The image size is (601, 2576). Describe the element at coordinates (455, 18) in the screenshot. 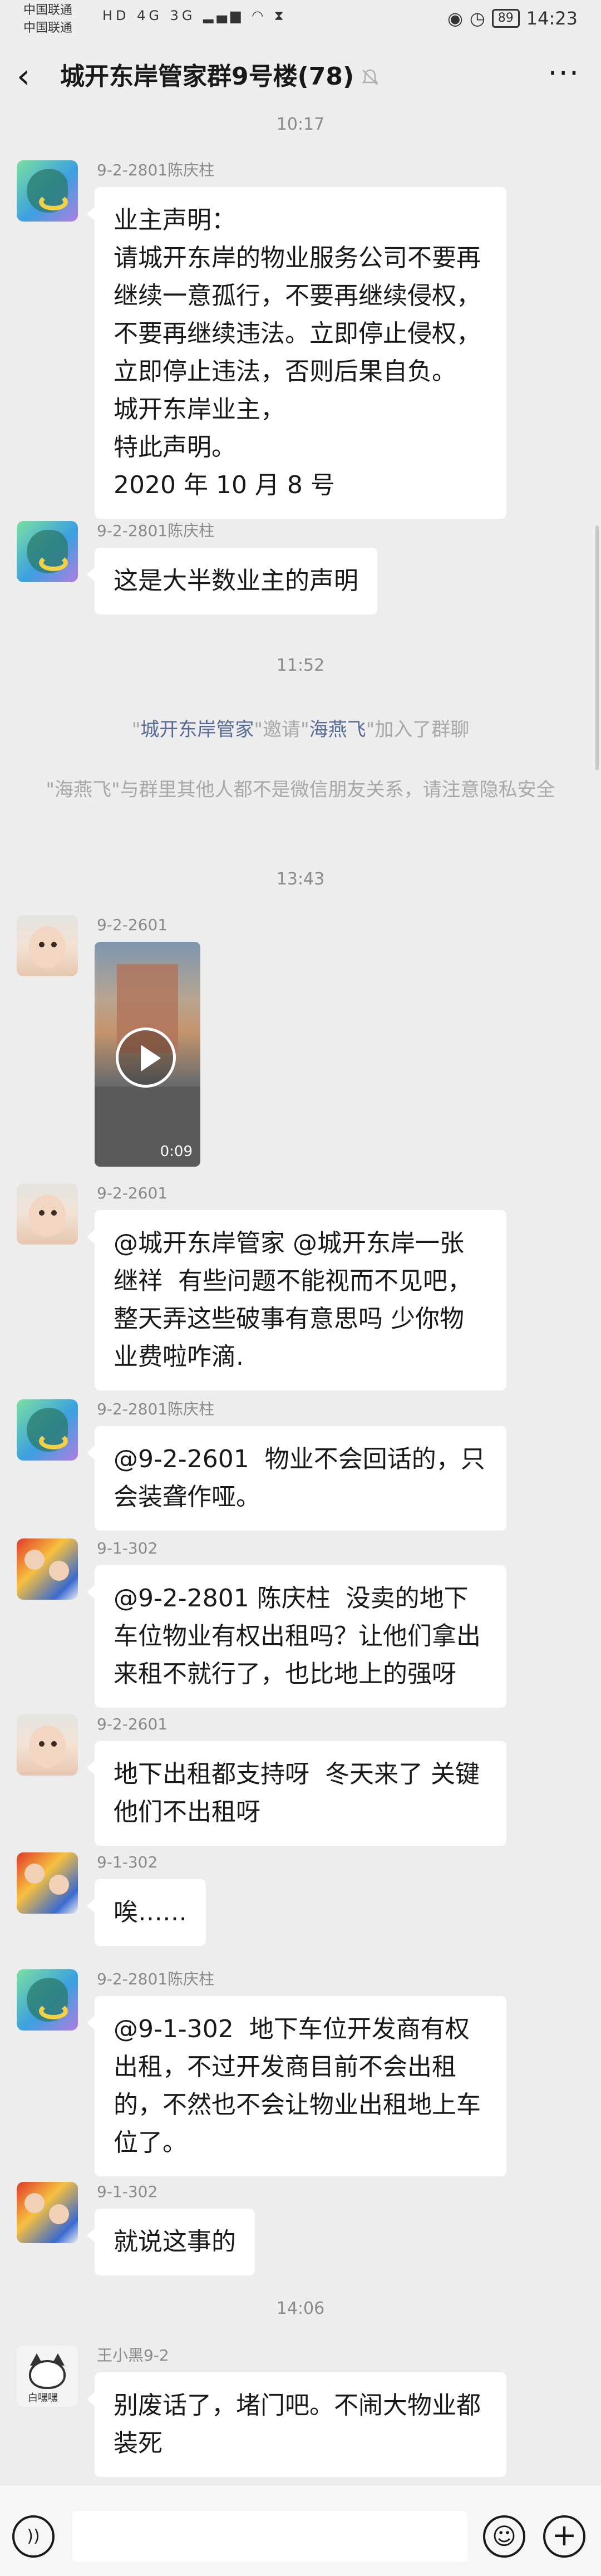

I see `eye-icon: ◉` at that location.